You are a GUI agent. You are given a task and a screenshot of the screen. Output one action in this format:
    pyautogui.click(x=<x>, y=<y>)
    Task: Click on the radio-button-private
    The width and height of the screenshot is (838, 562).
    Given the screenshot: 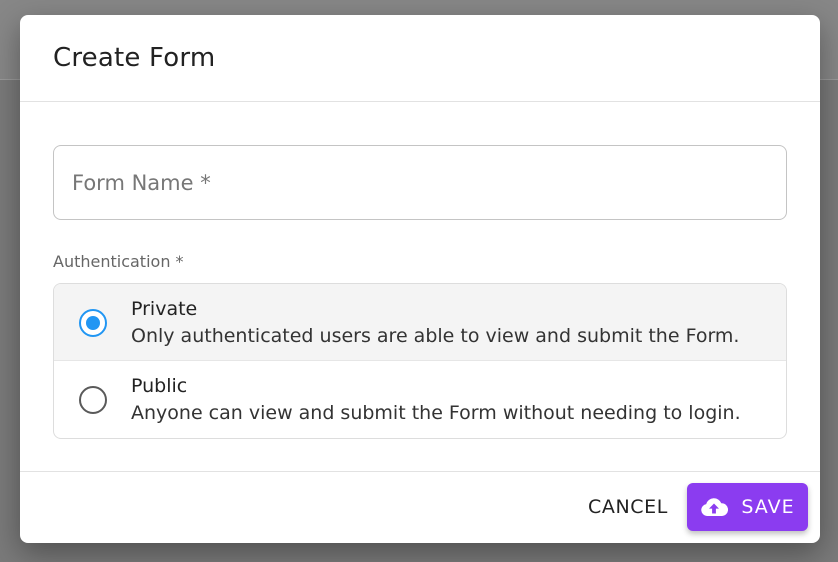 What is the action you would take?
    pyautogui.click(x=93, y=323)
    